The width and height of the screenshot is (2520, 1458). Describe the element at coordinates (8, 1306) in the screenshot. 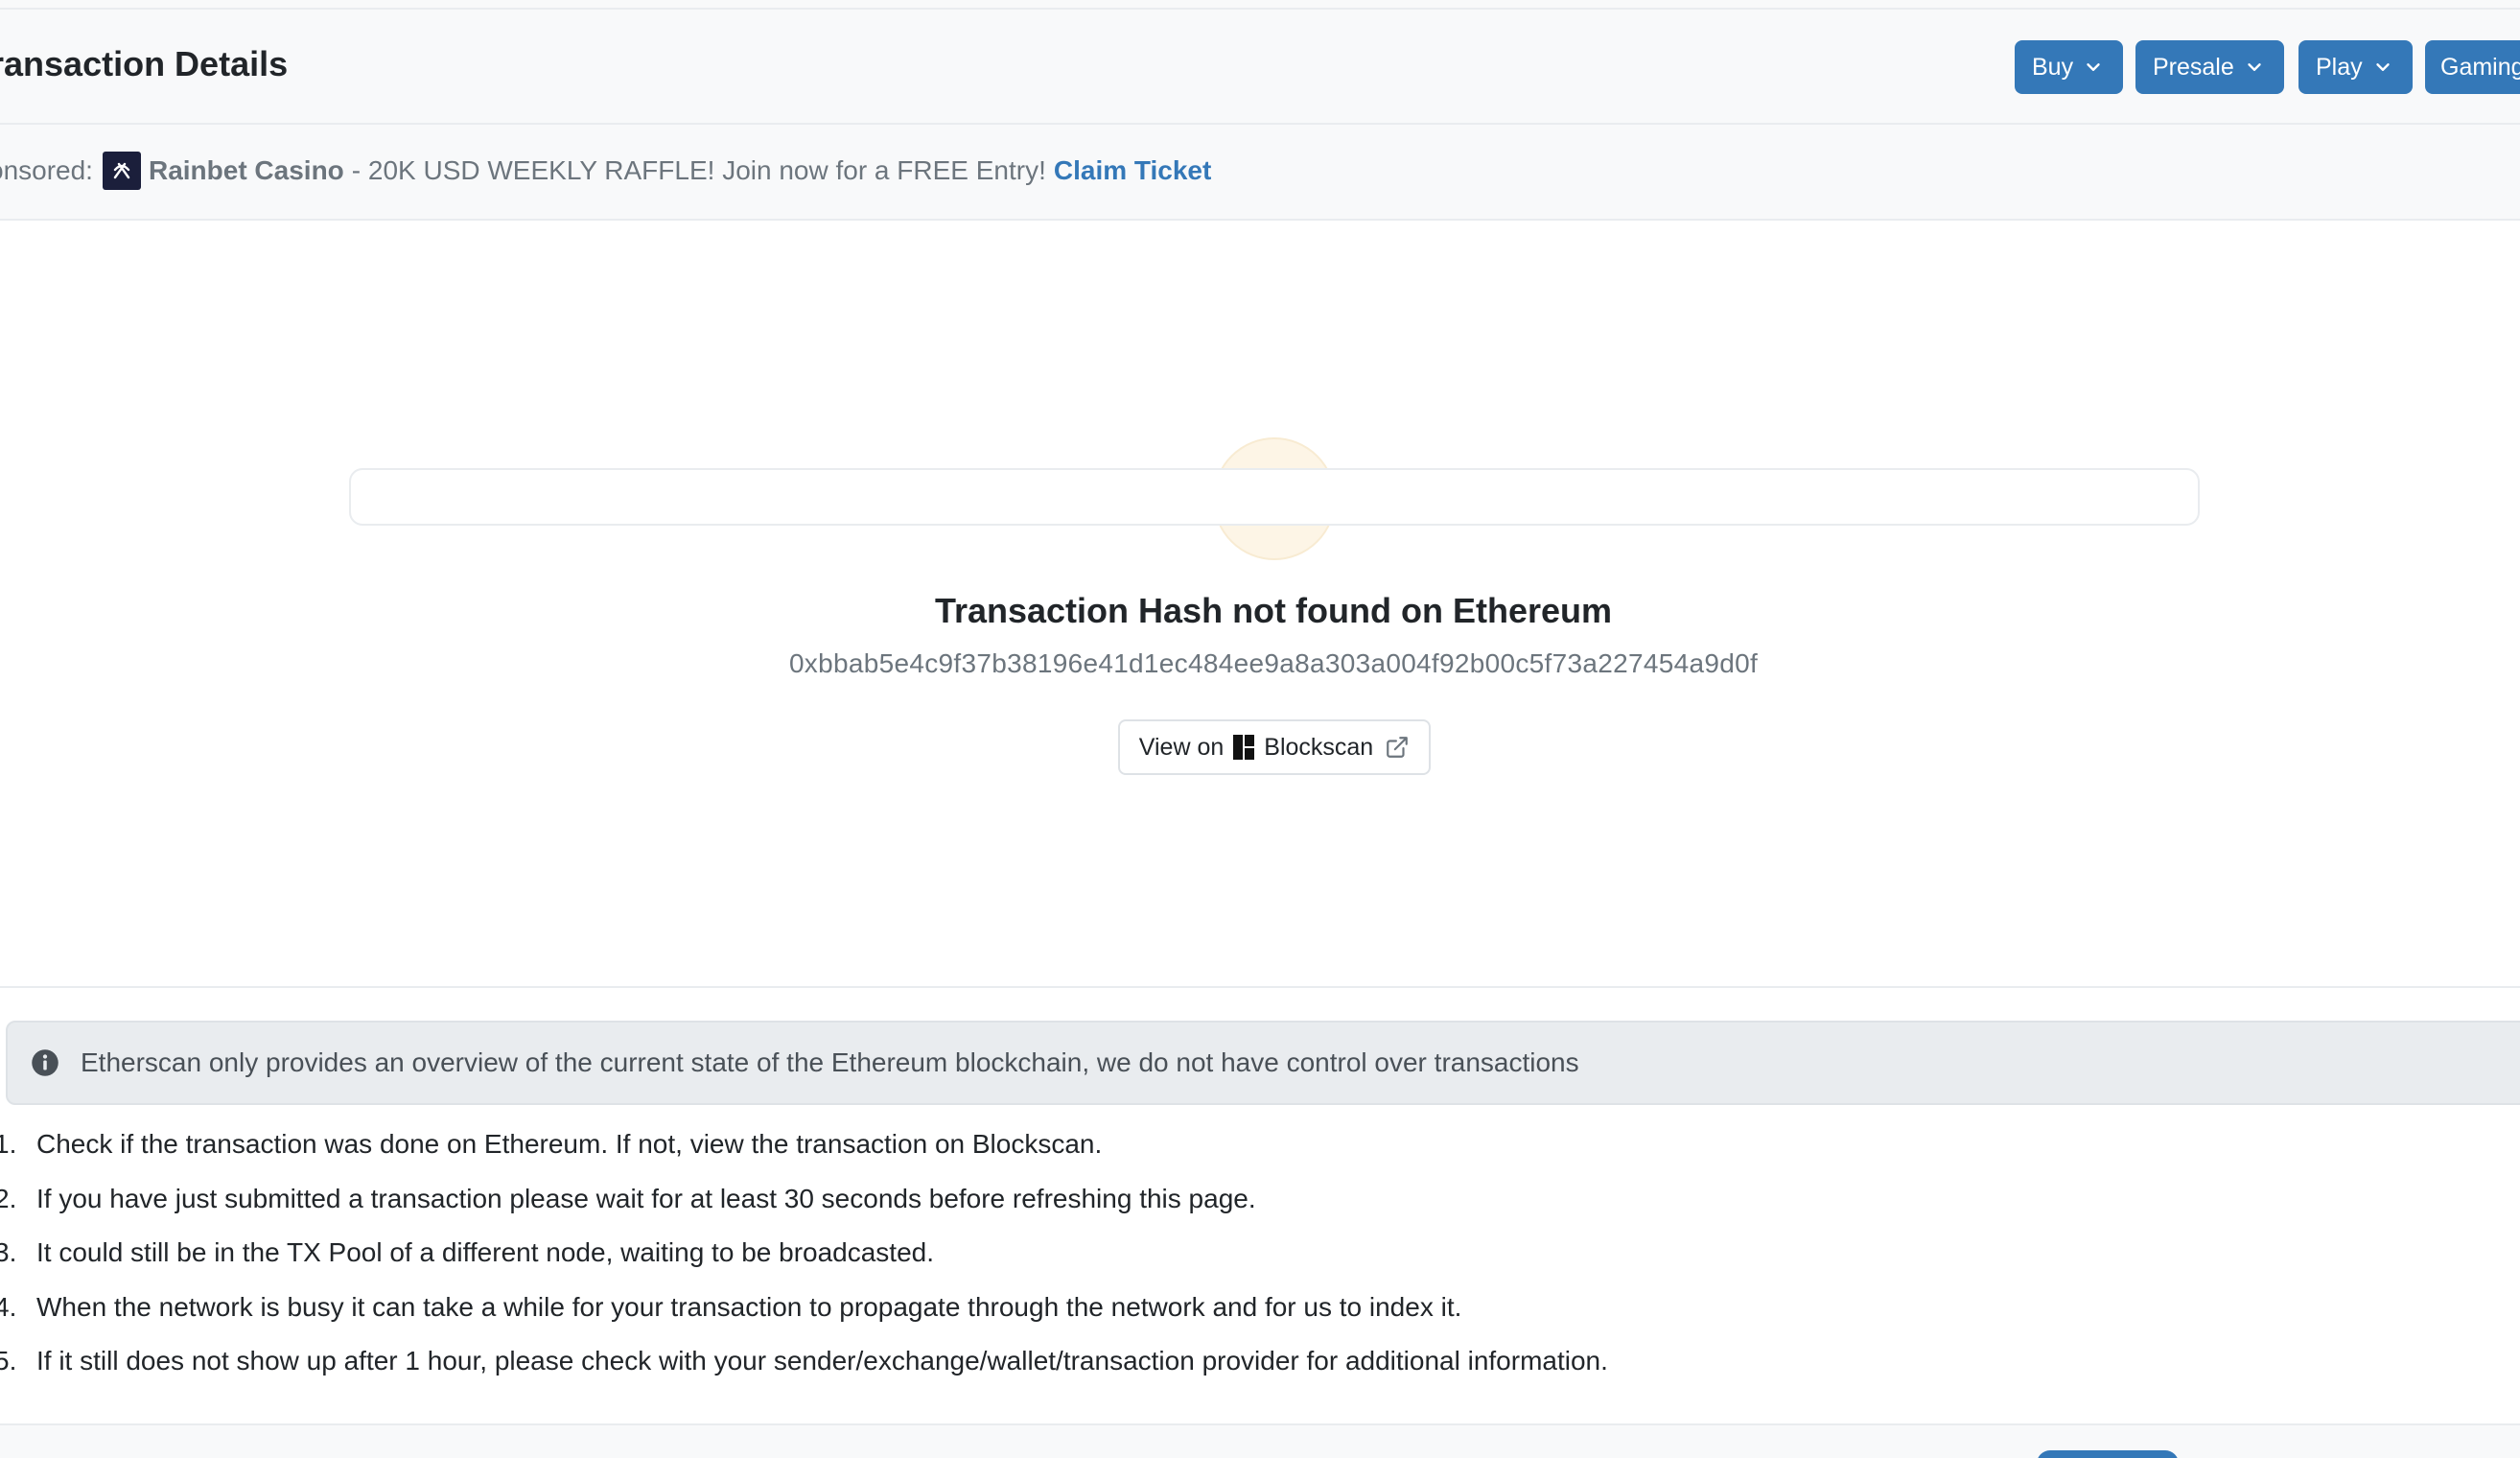

I see `step-number: 4.` at that location.